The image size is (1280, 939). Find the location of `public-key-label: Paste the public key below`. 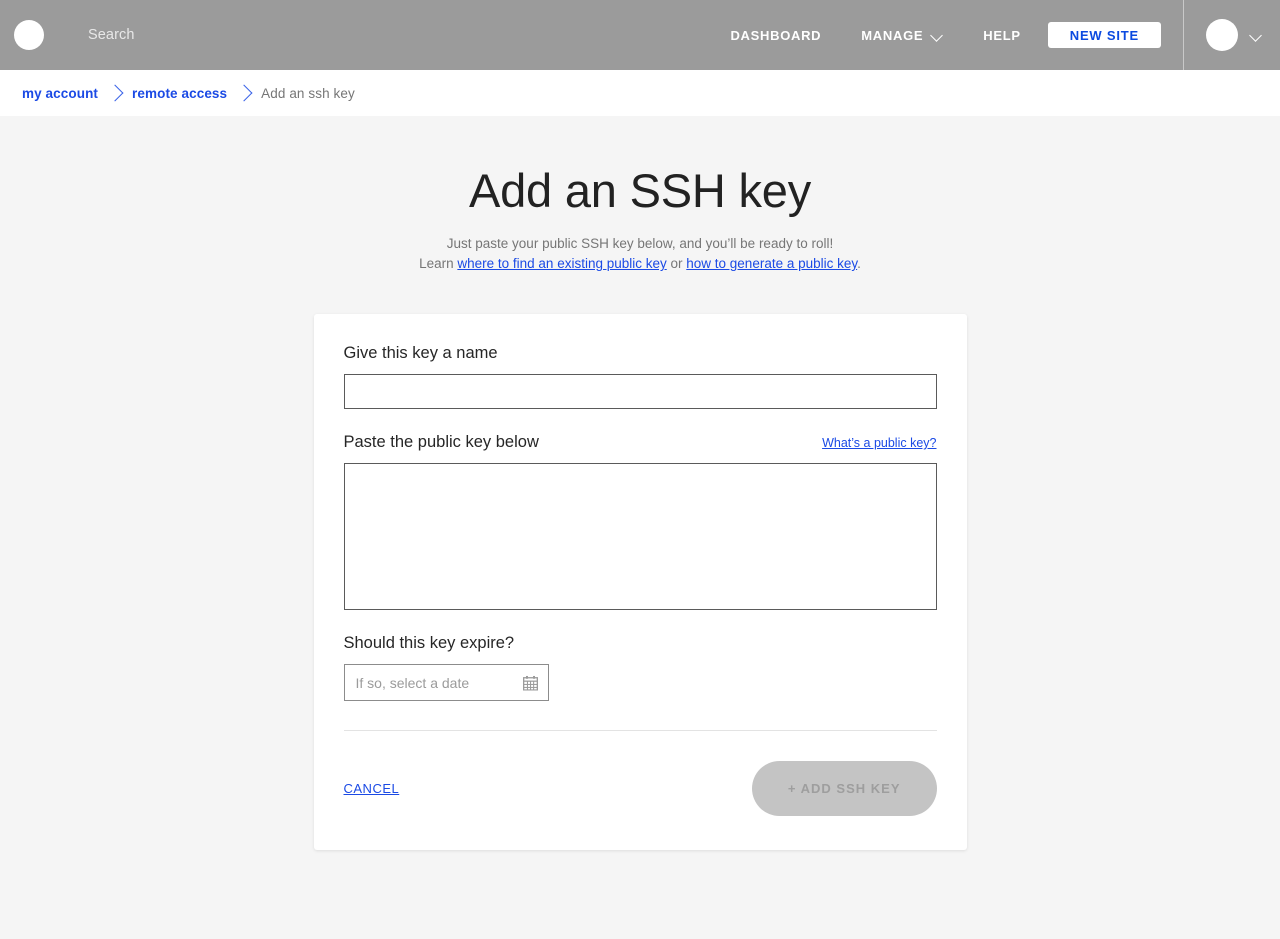

public-key-label: Paste the public key below is located at coordinates (441, 442).